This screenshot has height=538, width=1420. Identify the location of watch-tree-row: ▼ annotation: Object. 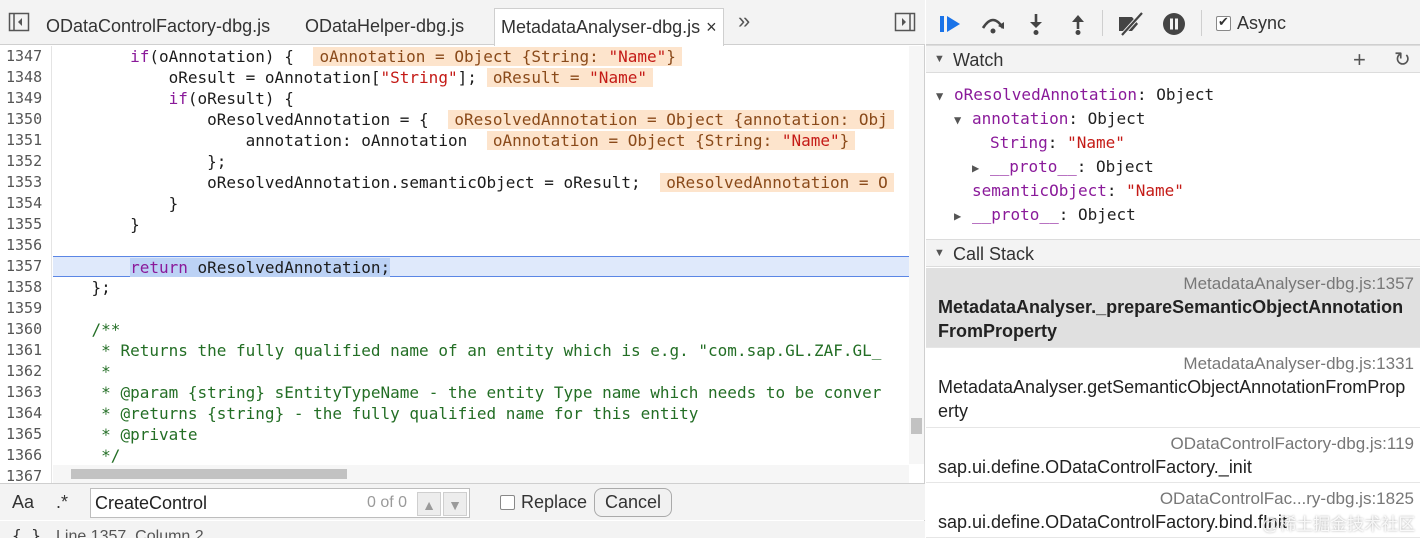
(1049, 119).